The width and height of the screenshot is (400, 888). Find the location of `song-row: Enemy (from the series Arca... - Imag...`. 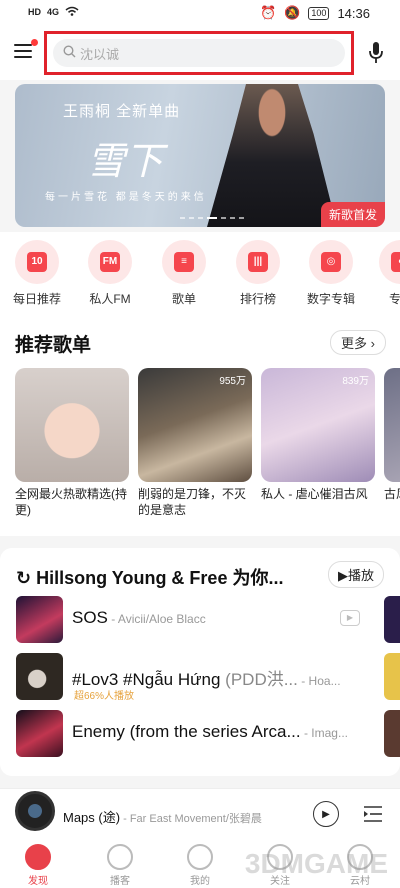

song-row: Enemy (from the series Arca... - Imag... is located at coordinates (192, 735).